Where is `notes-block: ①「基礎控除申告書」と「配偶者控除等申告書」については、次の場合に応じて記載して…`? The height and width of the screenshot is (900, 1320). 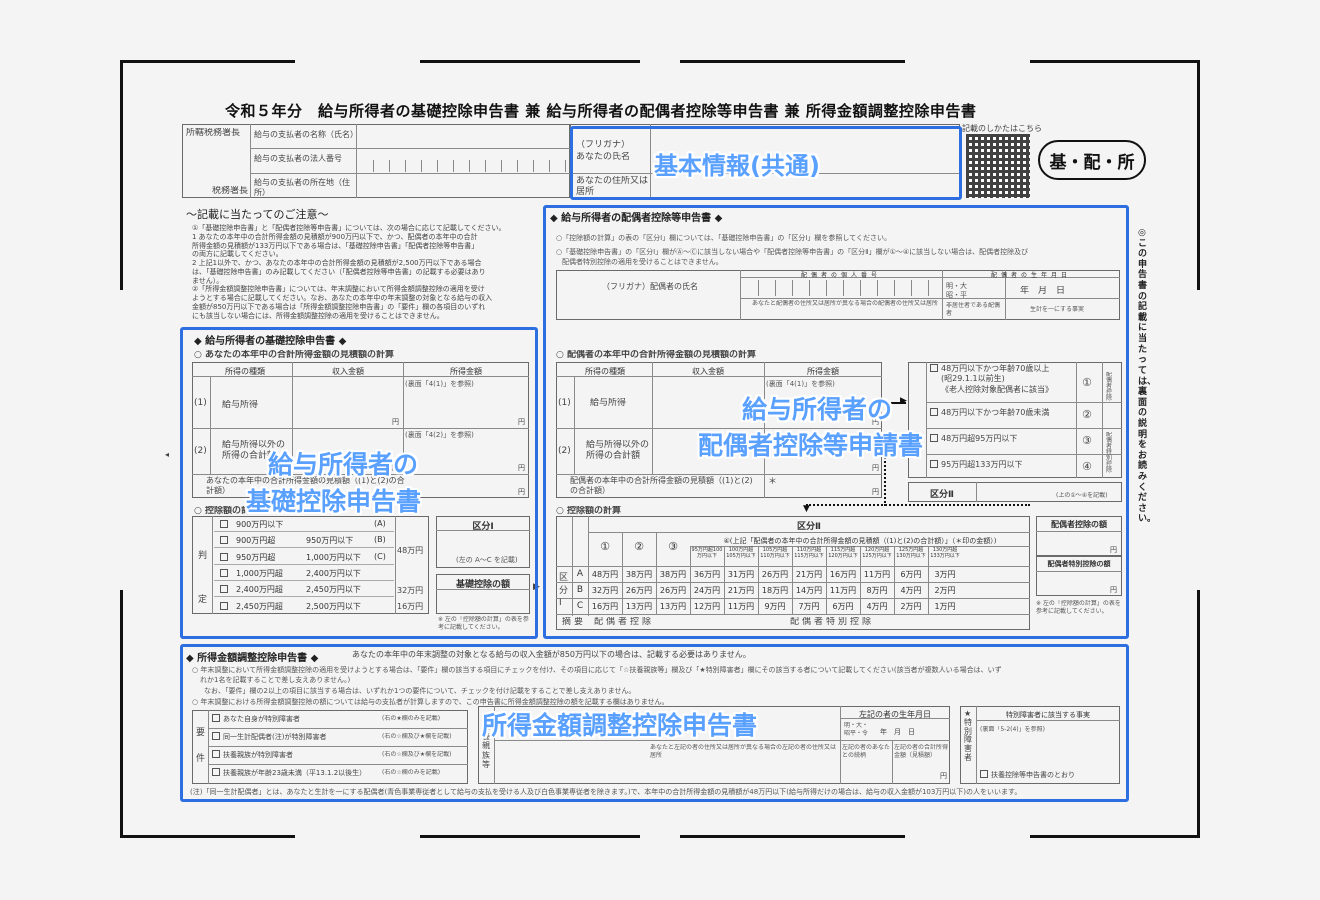 notes-block: ①「基礎控除申告書」と「配偶者控除等申告書」については、次の場合に応じて記載して… is located at coordinates (349, 272).